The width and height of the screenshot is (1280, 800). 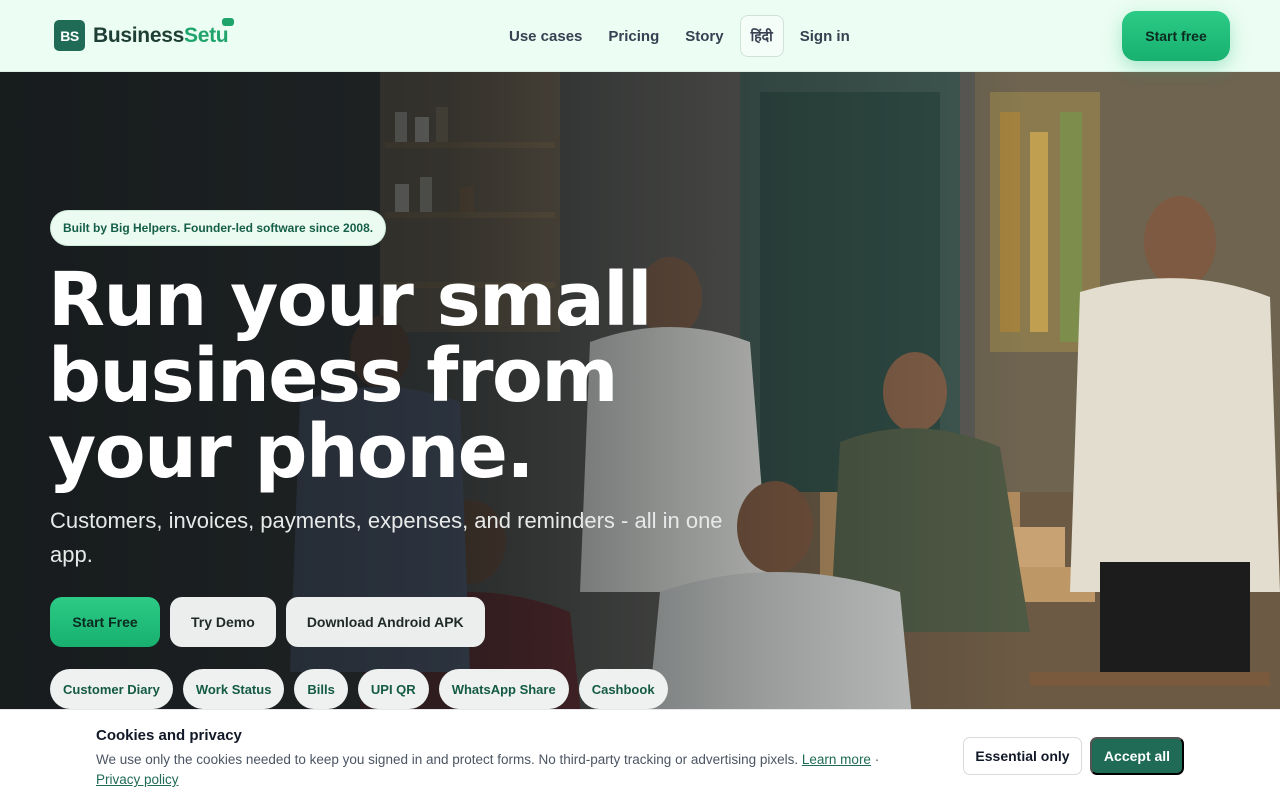 What do you see at coordinates (633, 36) in the screenshot?
I see `nav-pricing: Pricing` at bounding box center [633, 36].